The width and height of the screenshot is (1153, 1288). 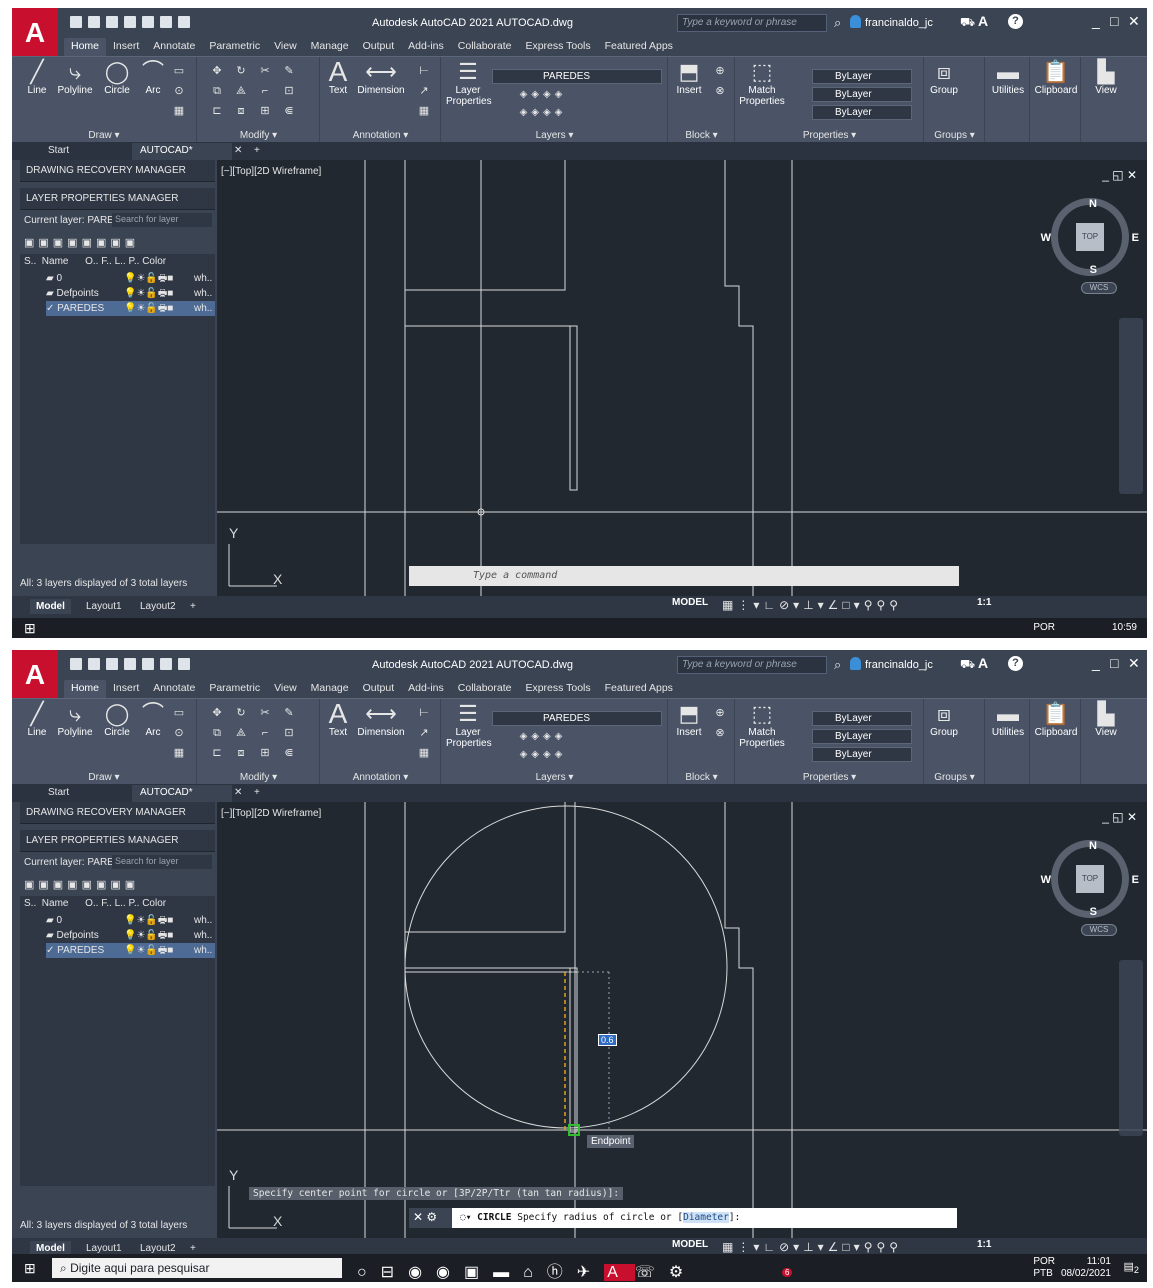 What do you see at coordinates (184, 664) in the screenshot?
I see `redo-icon` at bounding box center [184, 664].